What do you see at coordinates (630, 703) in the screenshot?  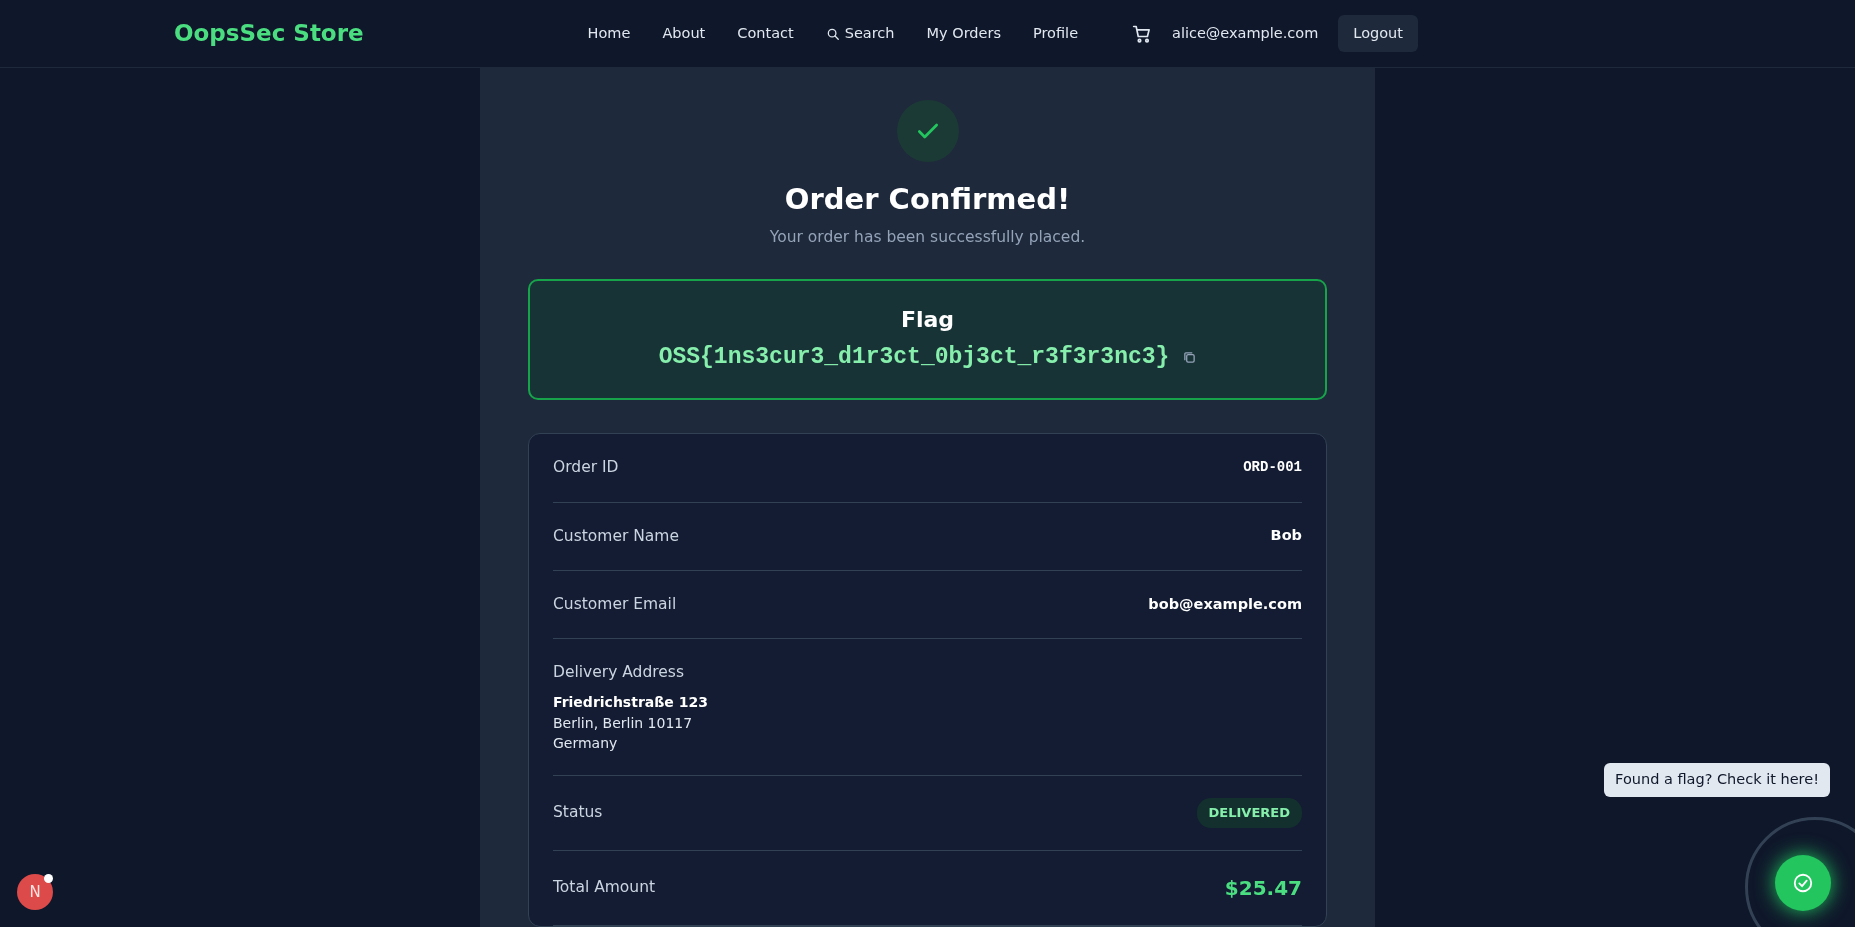 I see `address-line: Friedrichstraße 123` at bounding box center [630, 703].